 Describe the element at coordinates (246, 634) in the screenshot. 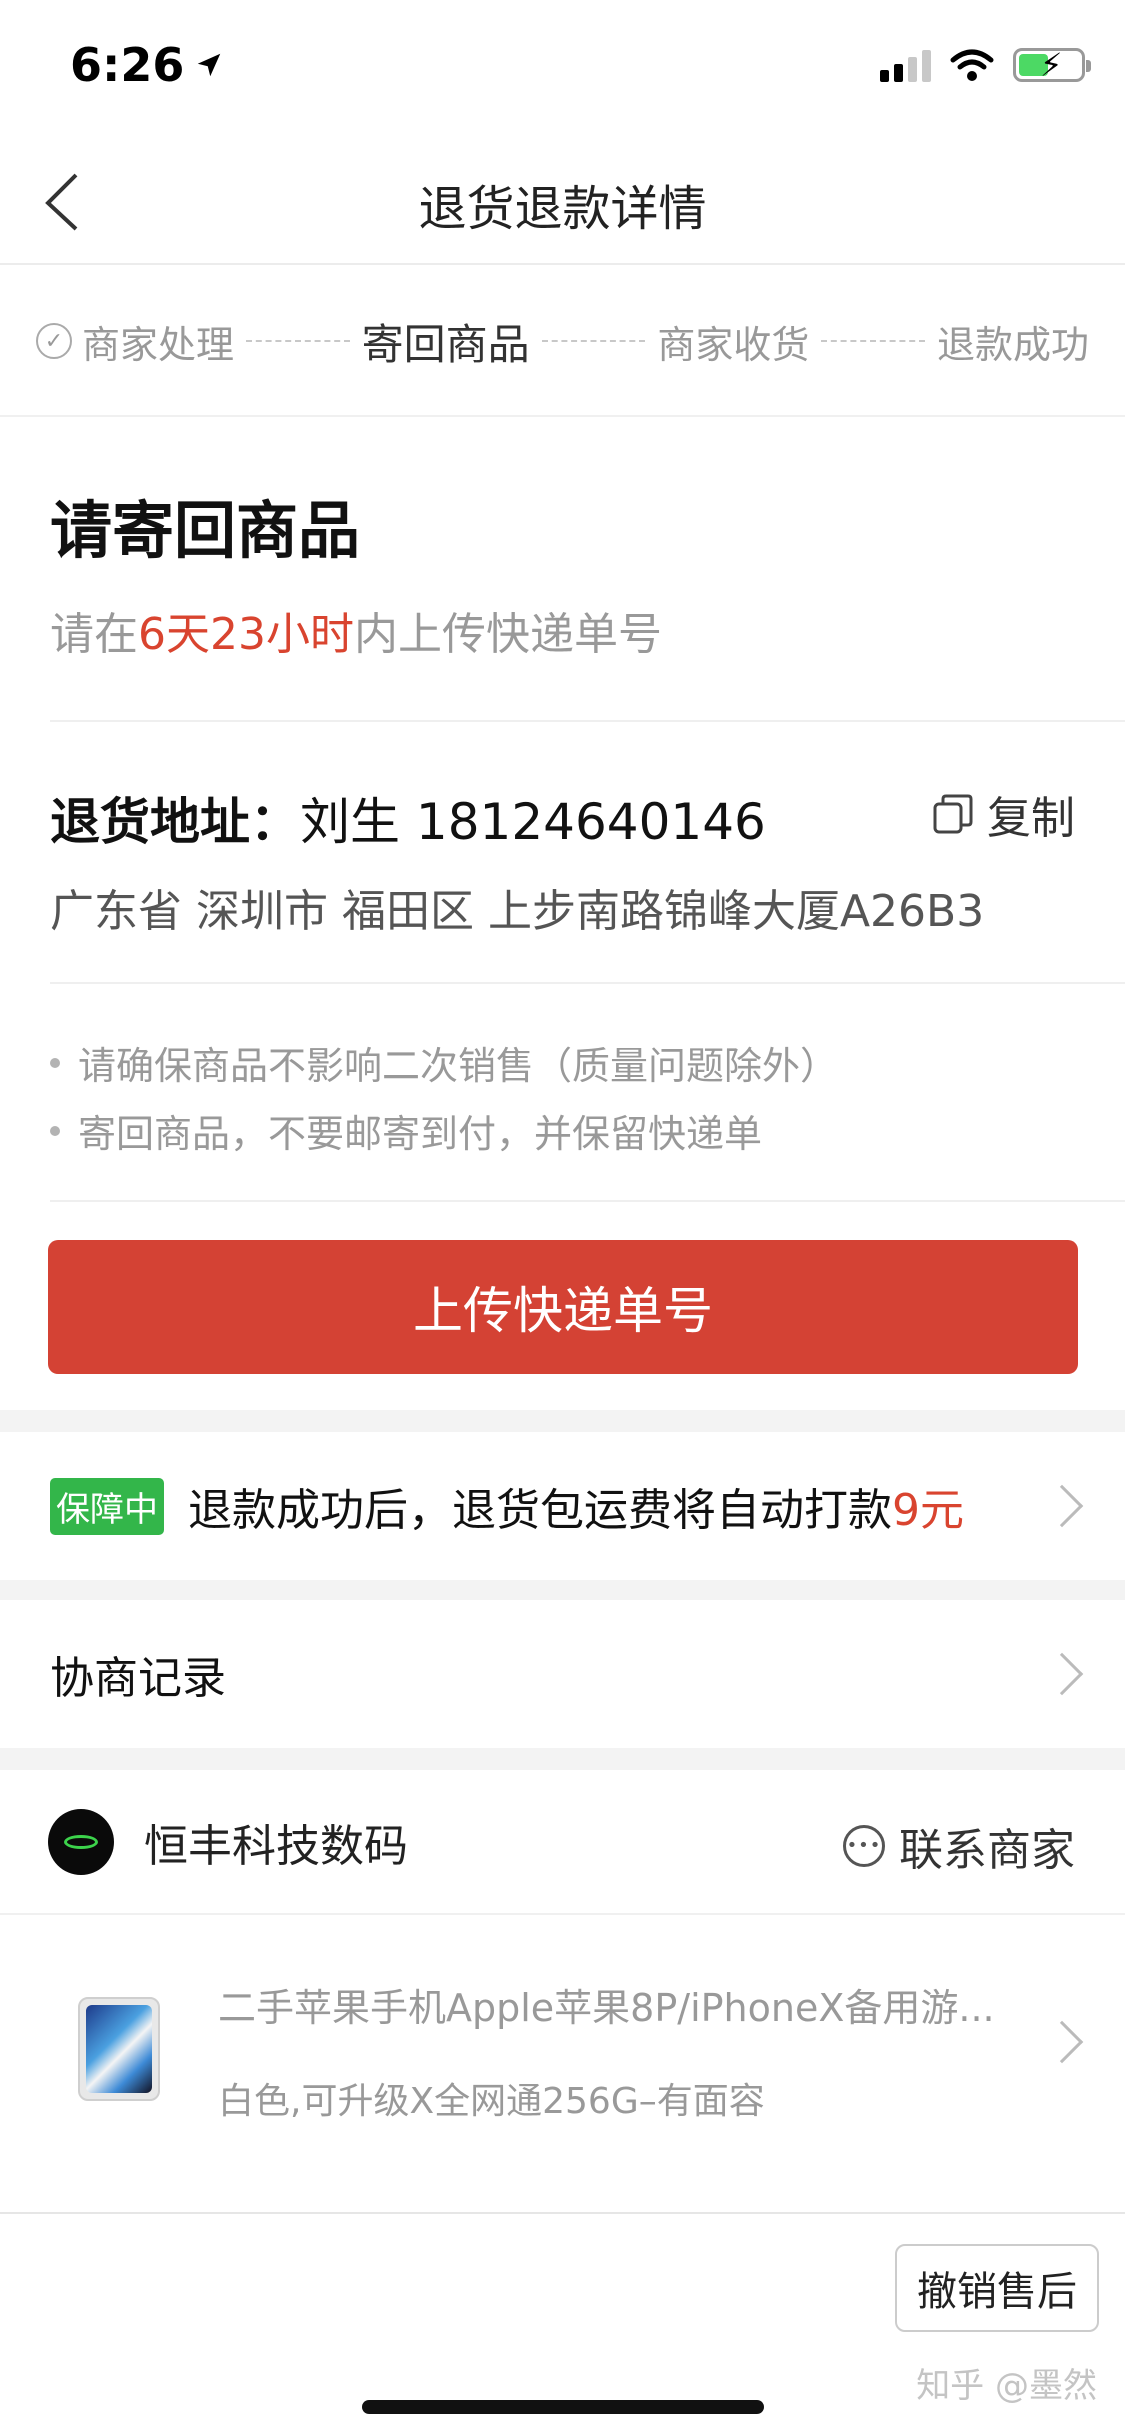

I see `deadline-time: 6天23小时` at that location.